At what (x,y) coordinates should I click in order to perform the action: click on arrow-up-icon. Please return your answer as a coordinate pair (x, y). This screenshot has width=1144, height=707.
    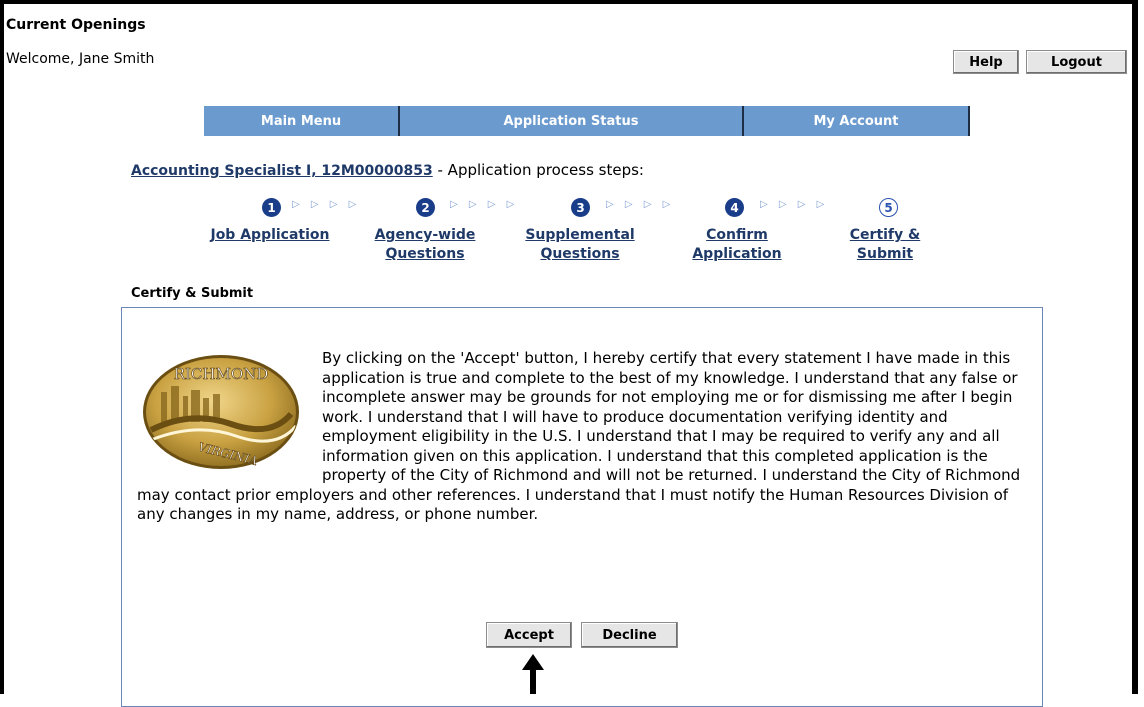
    Looking at the image, I should click on (533, 674).